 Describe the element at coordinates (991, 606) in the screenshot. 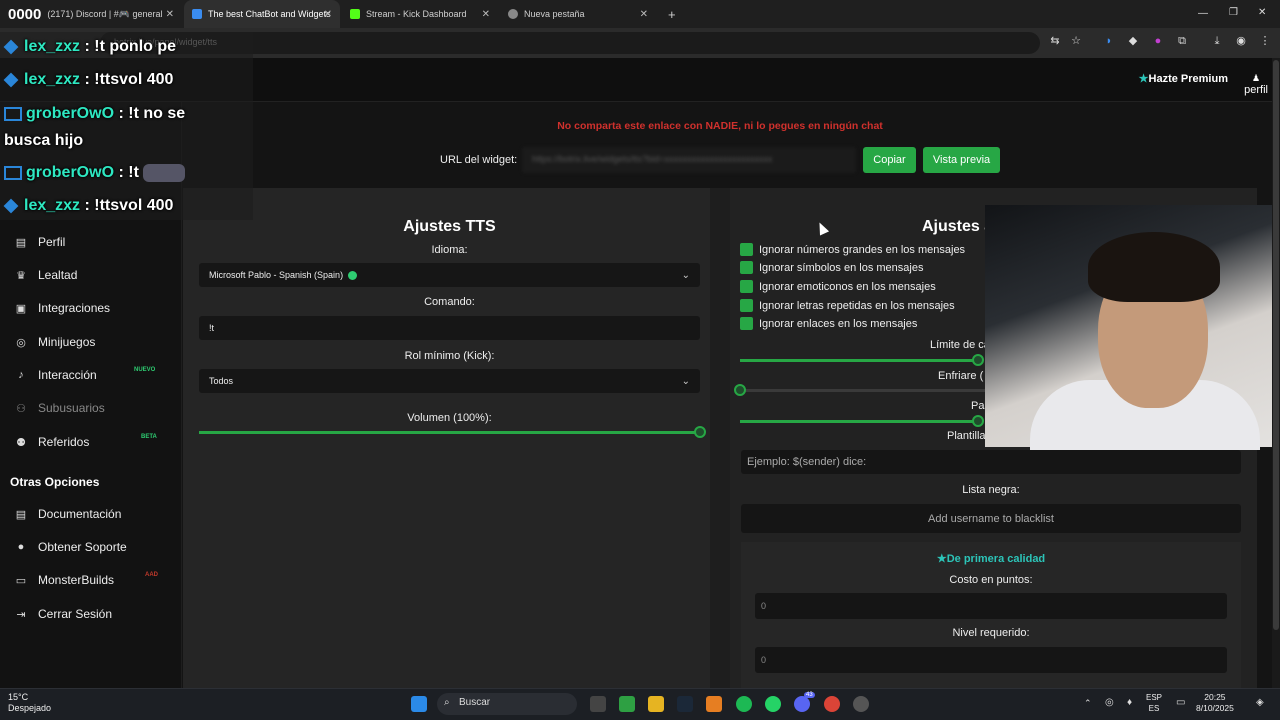

I see `points-input: 0` at that location.